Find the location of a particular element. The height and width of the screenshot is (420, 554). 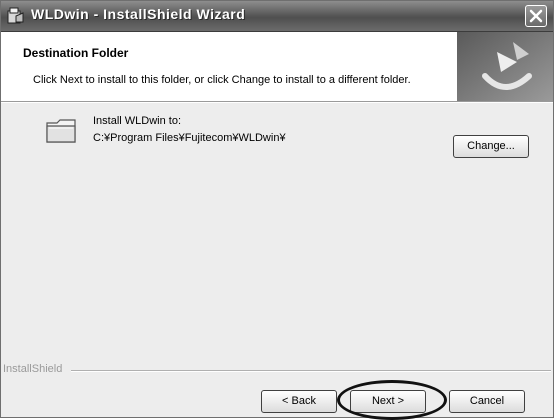

page-title: Destination Folder is located at coordinates (76, 53).